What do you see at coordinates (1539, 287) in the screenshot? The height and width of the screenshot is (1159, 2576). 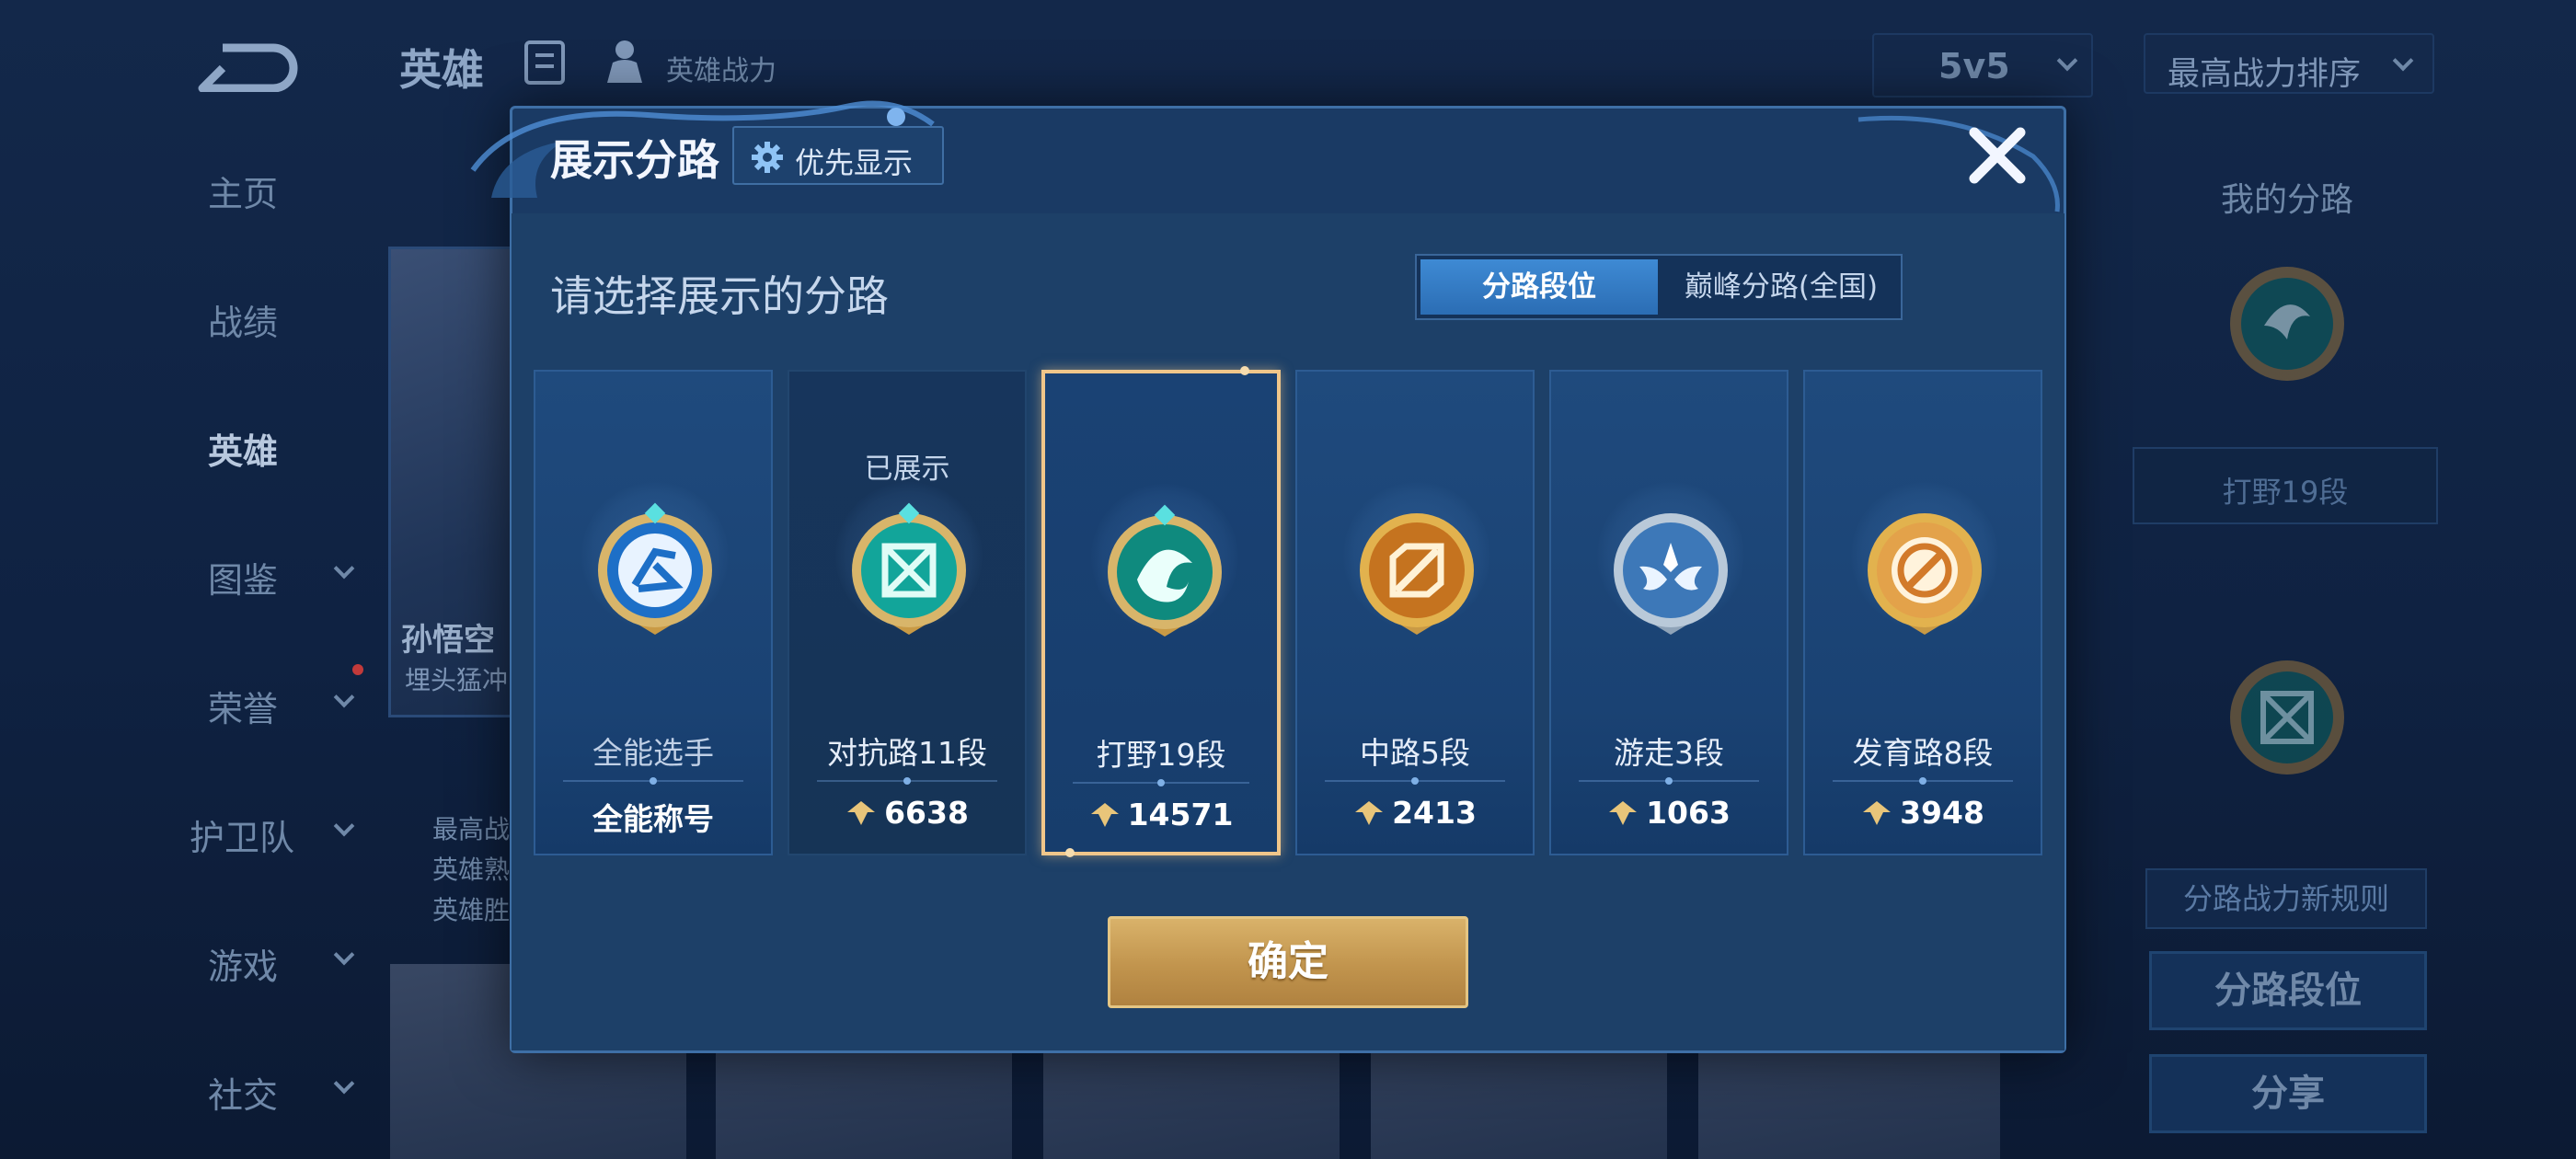 I see `tab-lane-rank: 分路段位` at bounding box center [1539, 287].